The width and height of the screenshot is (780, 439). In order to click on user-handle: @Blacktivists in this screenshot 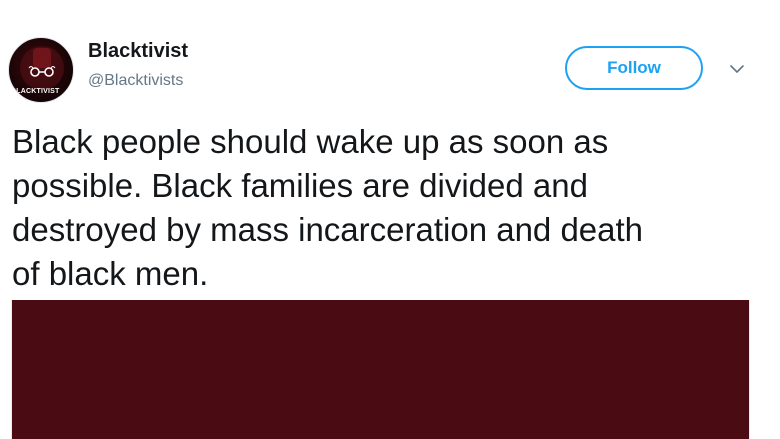, I will do `click(135, 81)`.